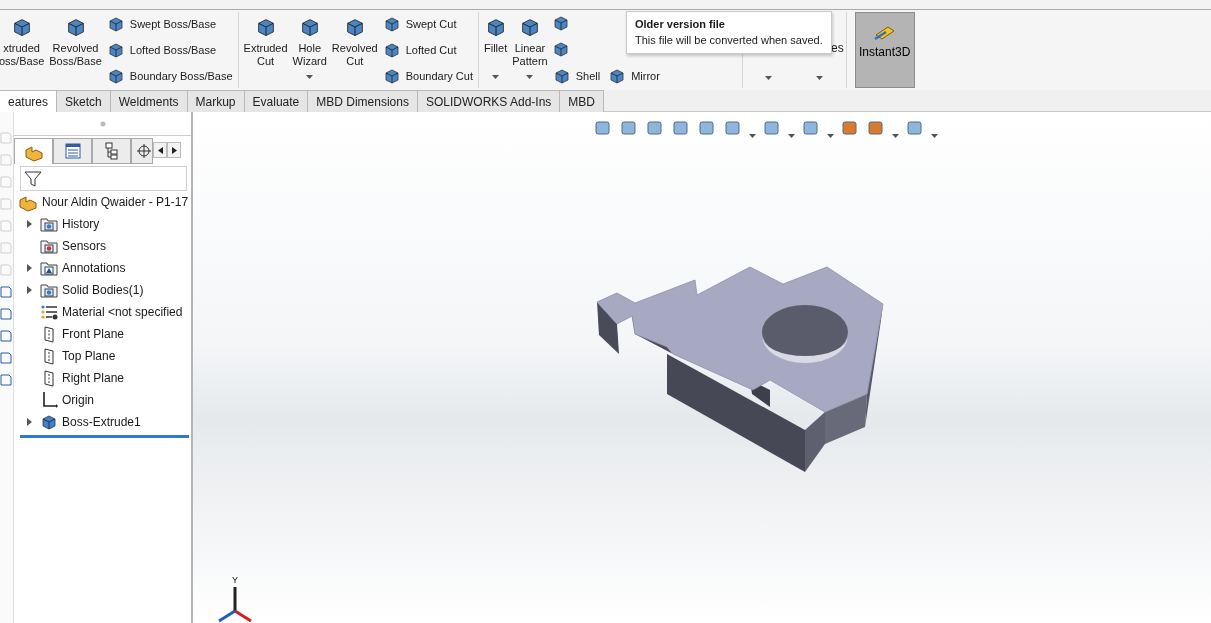 This screenshot has width=1211, height=623. Describe the element at coordinates (102, 123) in the screenshot. I see `grip-icon` at that location.